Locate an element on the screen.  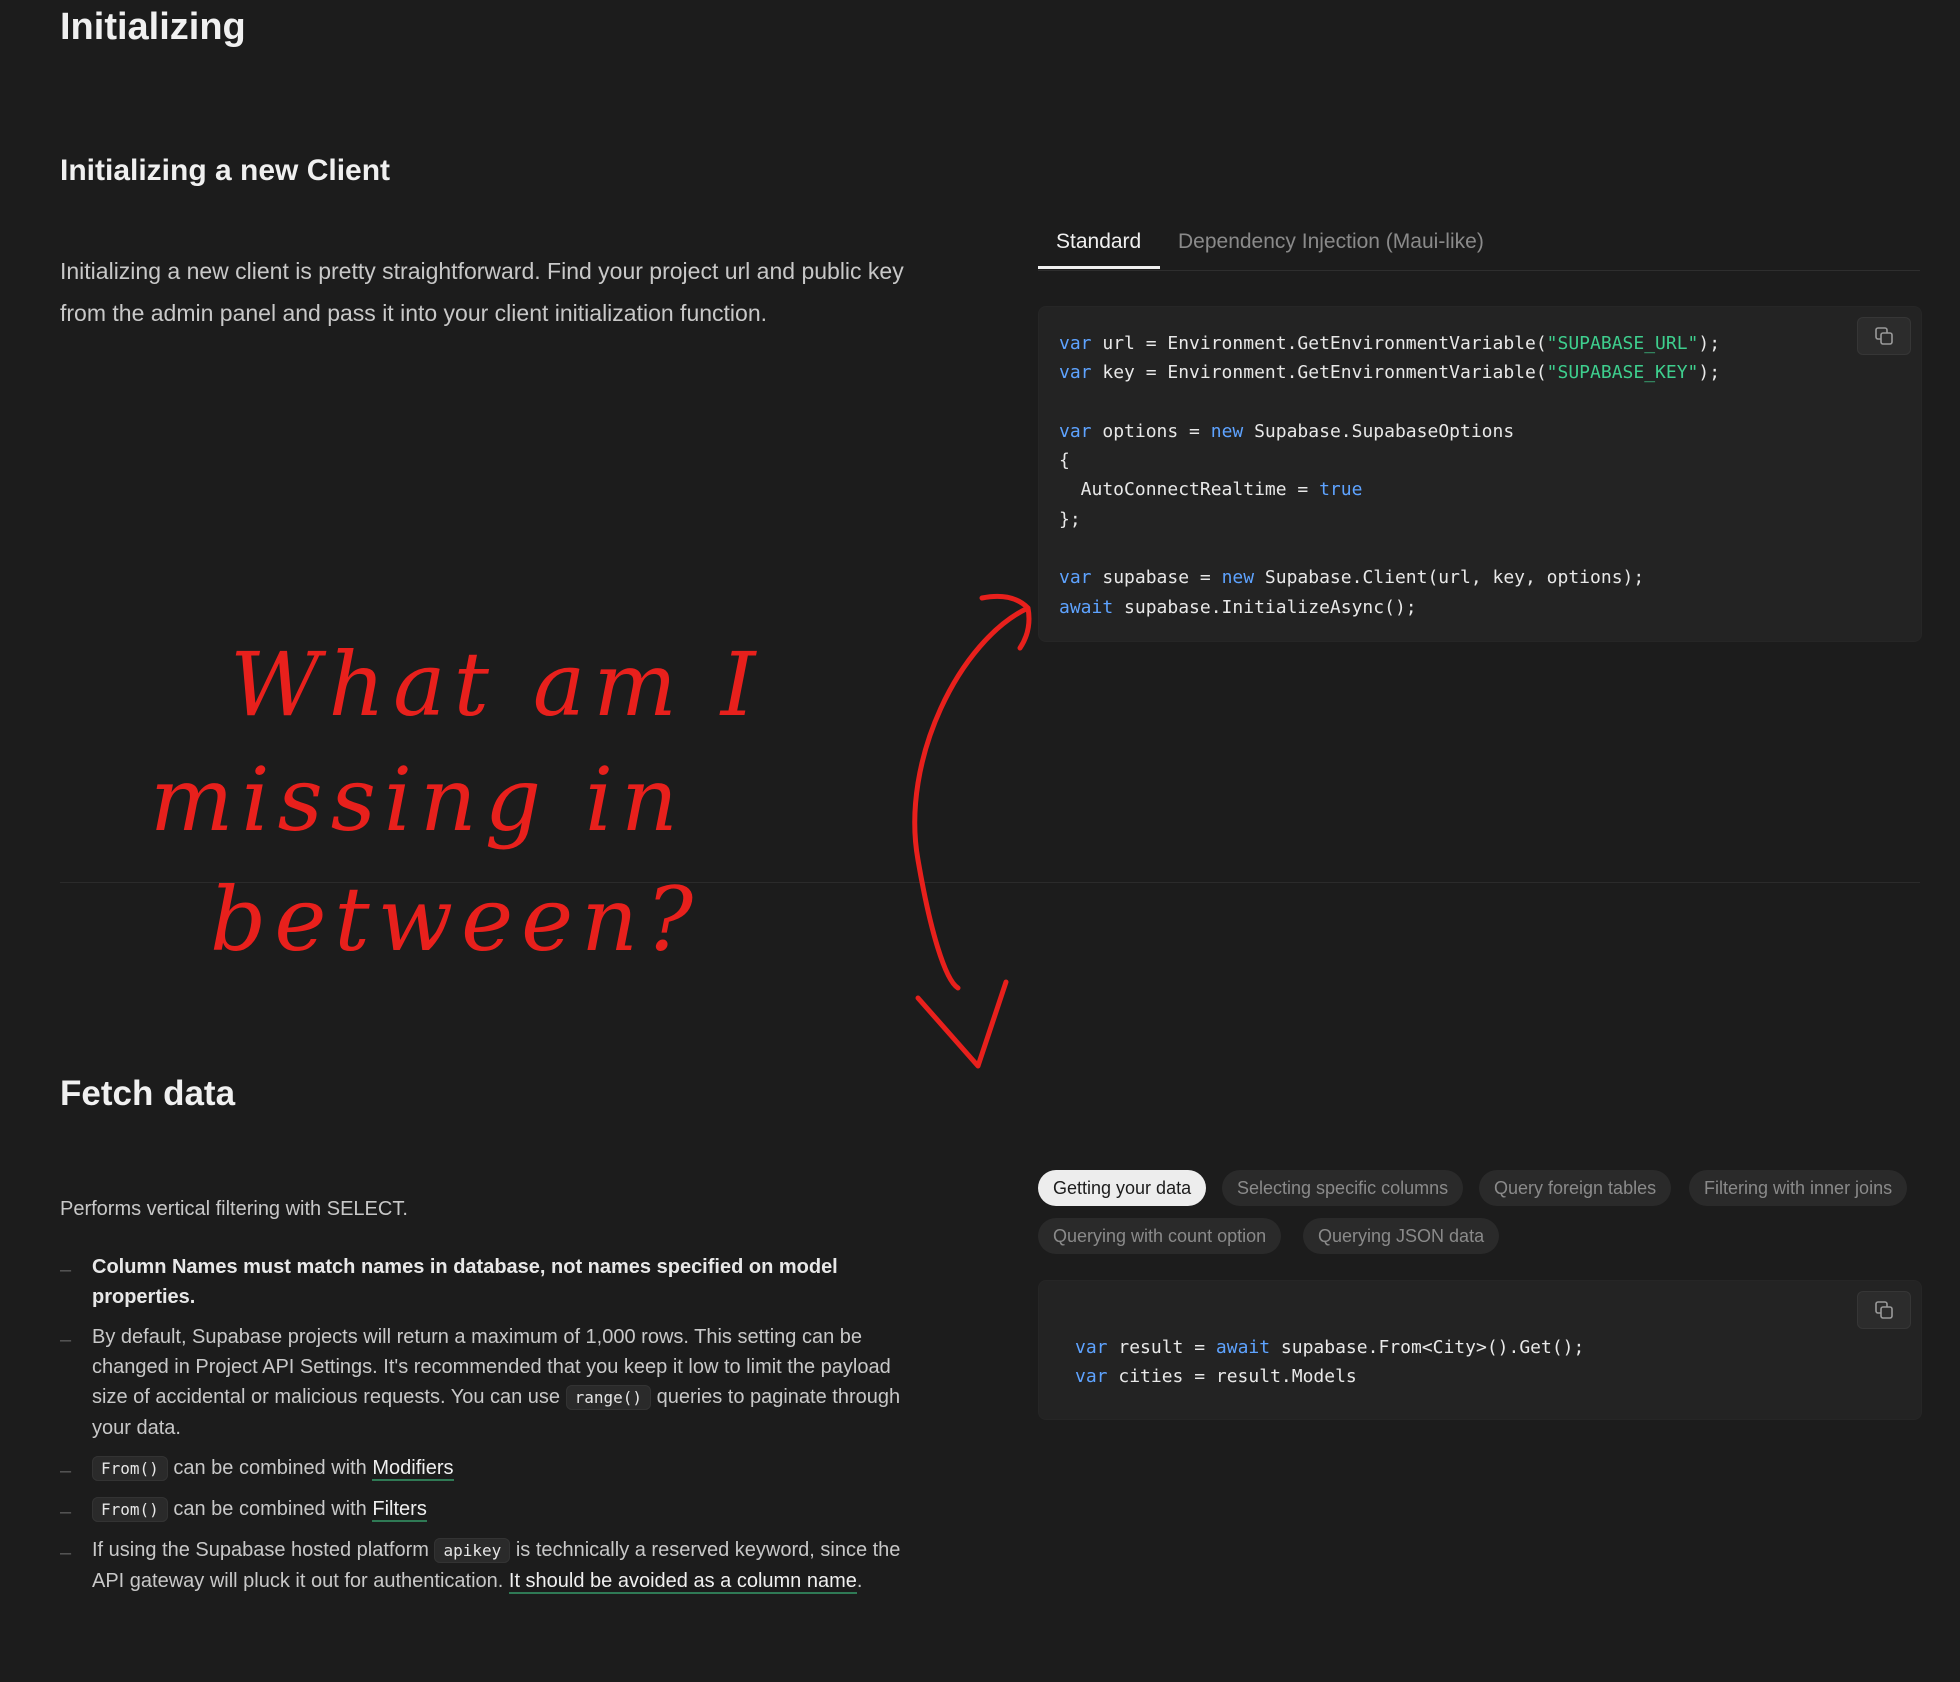
tab-dependency-injection: Dependency Injection (Maui-like) is located at coordinates (1331, 242).